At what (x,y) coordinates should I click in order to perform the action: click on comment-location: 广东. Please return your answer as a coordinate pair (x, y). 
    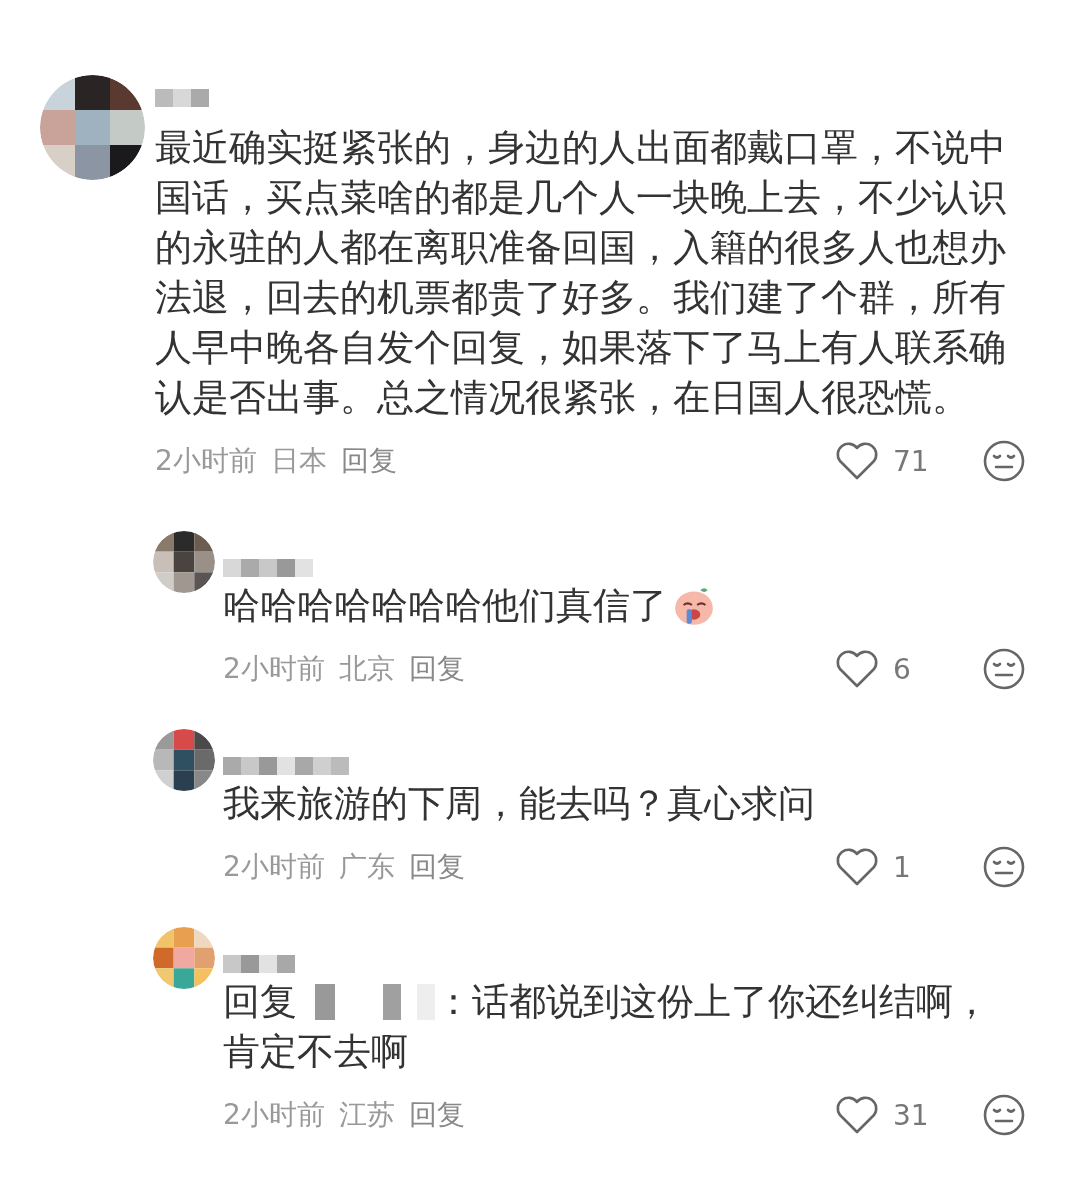
    Looking at the image, I should click on (366, 867).